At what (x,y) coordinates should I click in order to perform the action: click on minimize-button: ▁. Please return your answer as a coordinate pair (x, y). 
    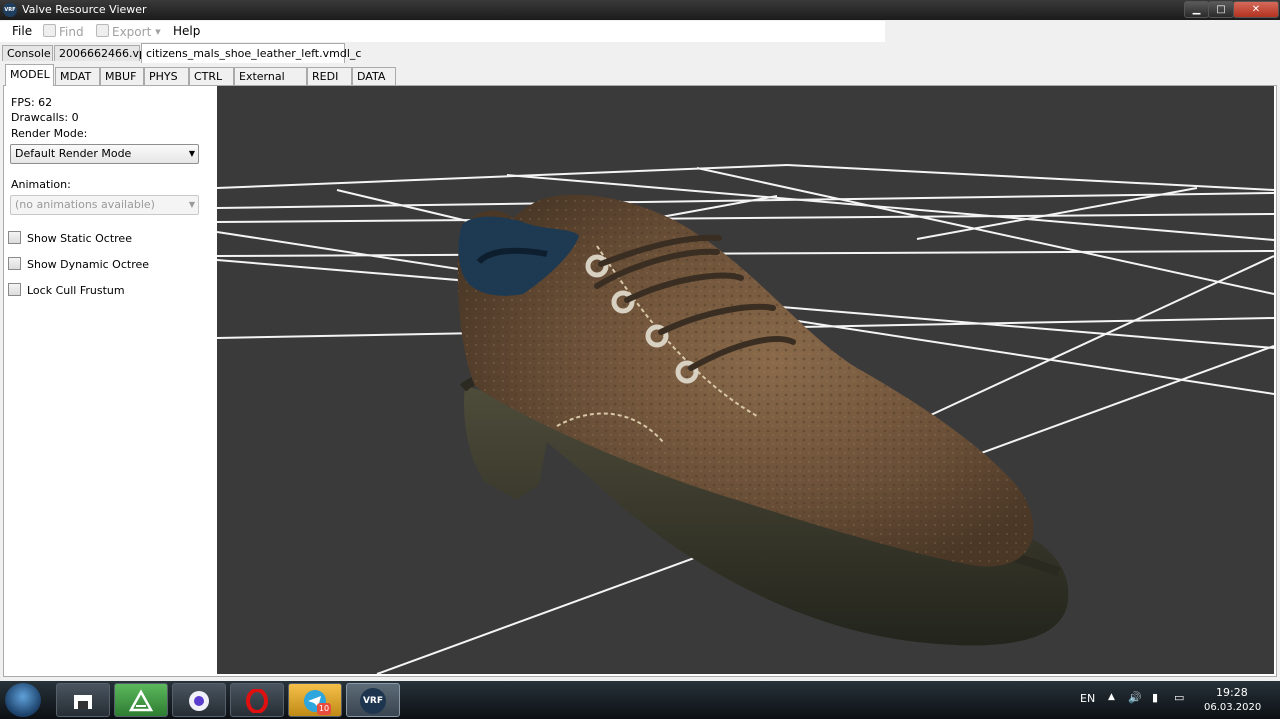
    Looking at the image, I should click on (1196, 9).